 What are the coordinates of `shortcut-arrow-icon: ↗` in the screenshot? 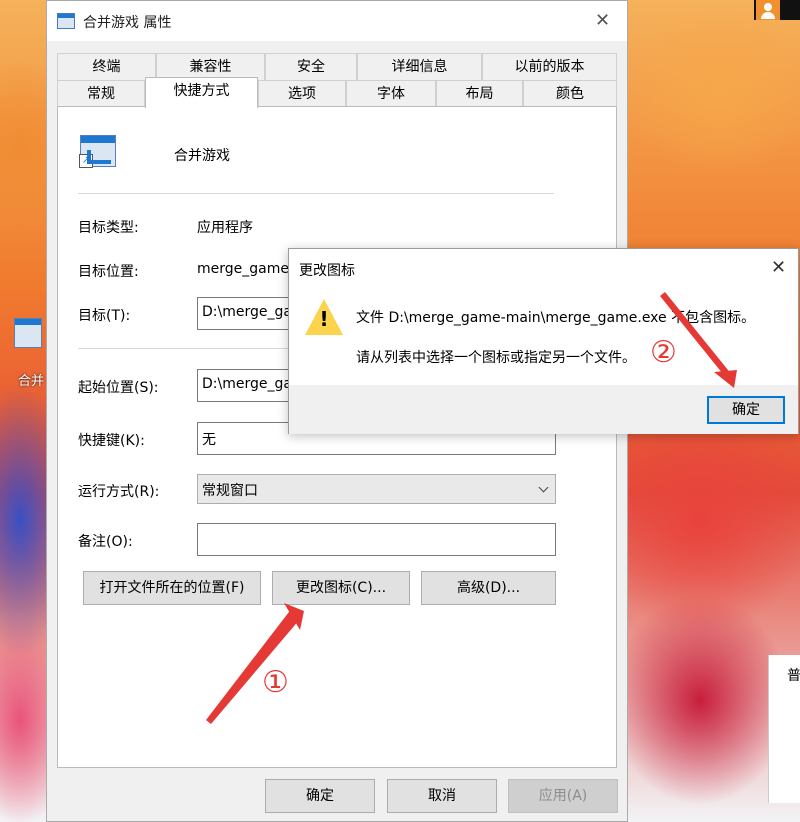 It's located at (86, 161).